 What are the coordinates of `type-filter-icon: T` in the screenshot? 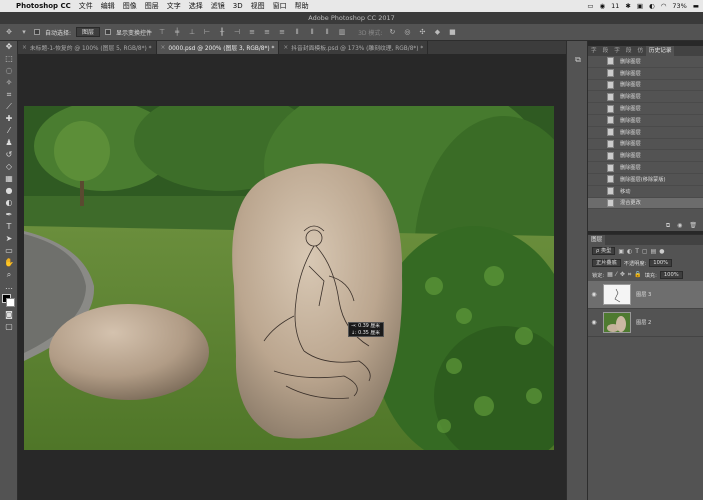 It's located at (637, 251).